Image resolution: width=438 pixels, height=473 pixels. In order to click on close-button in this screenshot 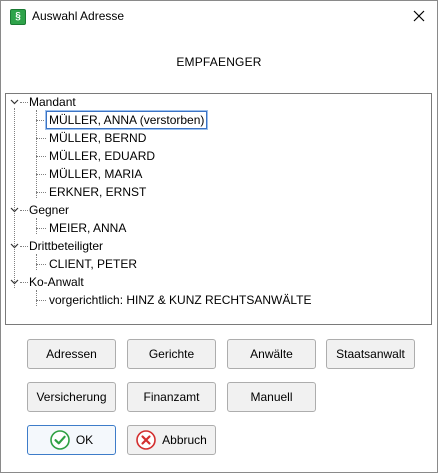, I will do `click(419, 16)`.